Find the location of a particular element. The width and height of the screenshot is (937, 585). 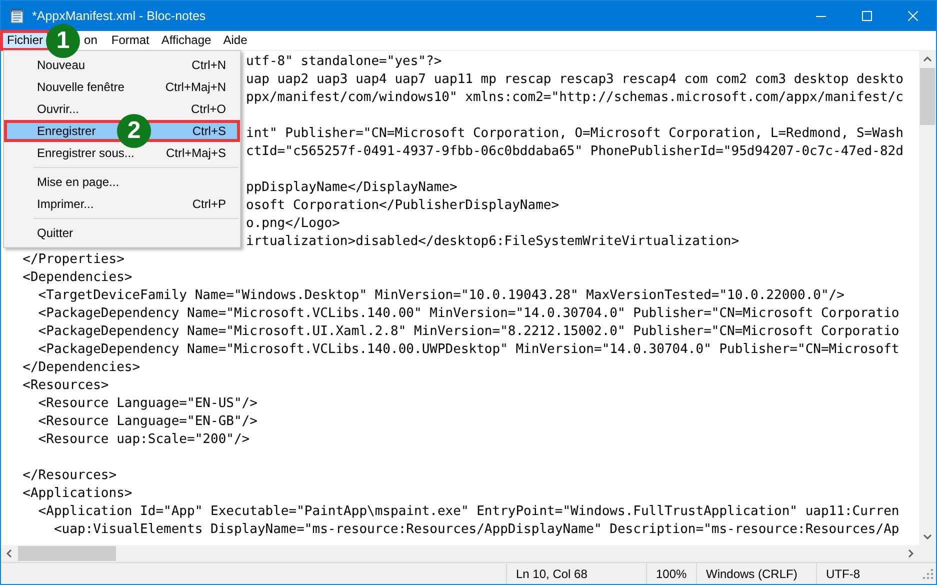

code-line: <uap:VisualElements DisplayName="ms-resource:Resources/AppDisplayName" Description="ms-resource:Resources/Ap is located at coordinates (476, 530).